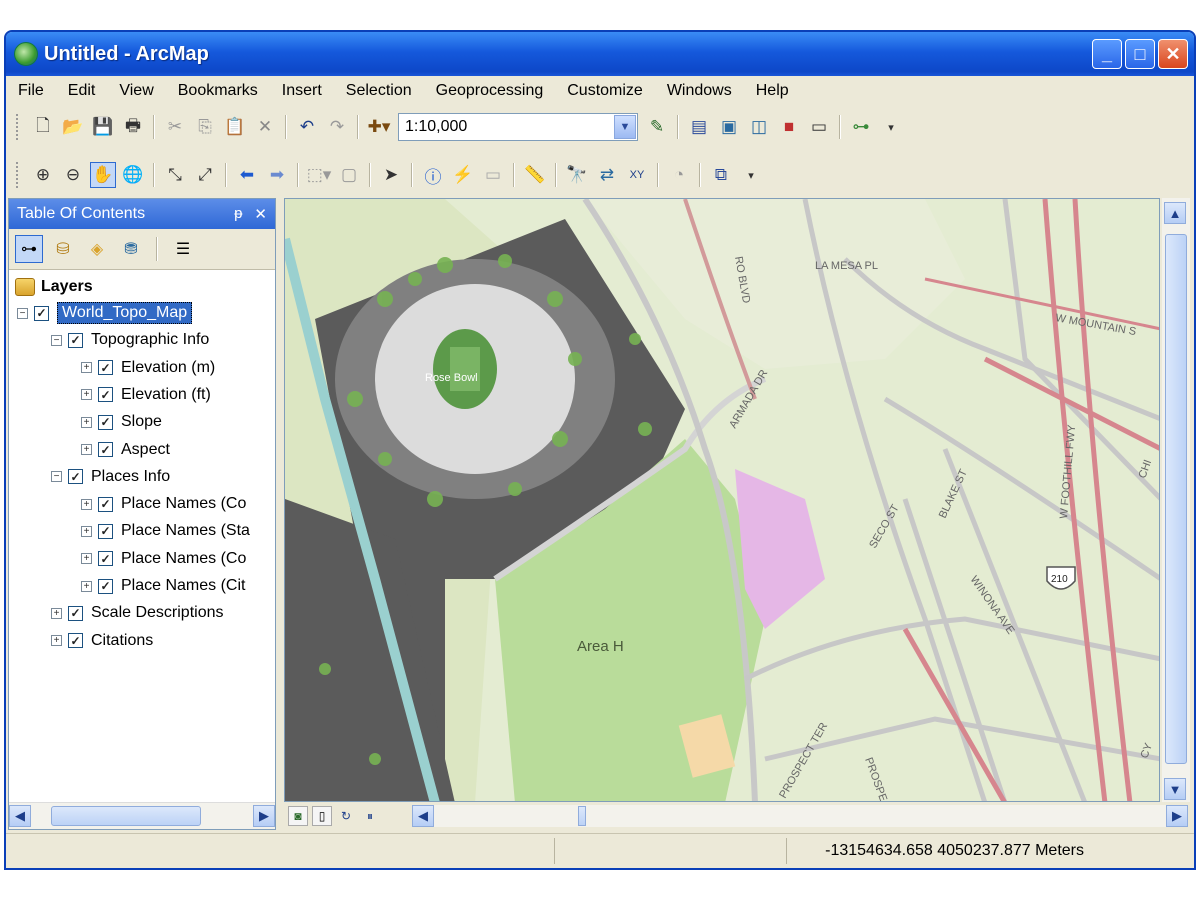  I want to click on scroll-down-icon: ▼, so click(1175, 789).